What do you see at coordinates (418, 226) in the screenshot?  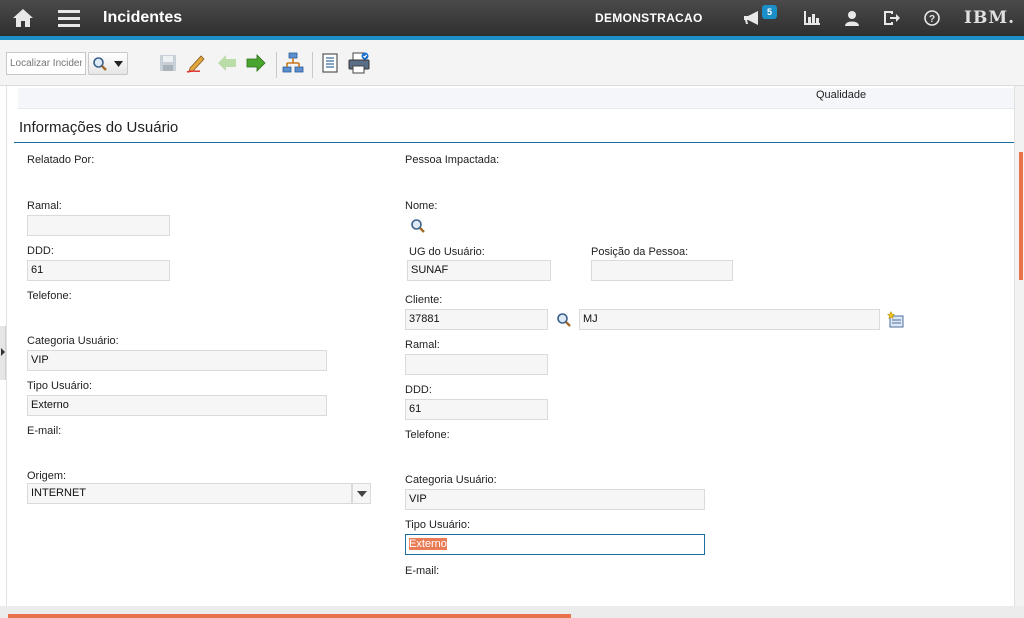 I see `nome-lookup-icon` at bounding box center [418, 226].